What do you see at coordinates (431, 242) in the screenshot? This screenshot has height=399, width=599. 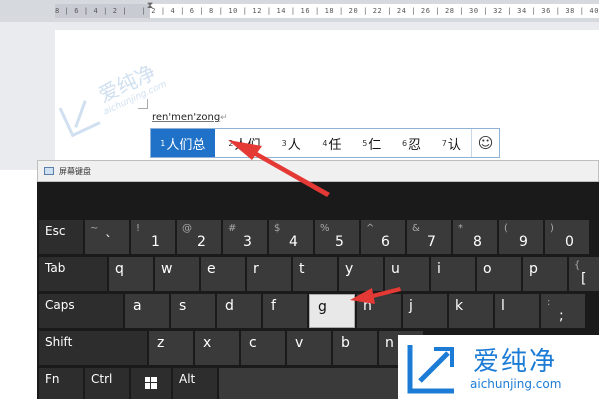 I see `key-main-label: 7` at bounding box center [431, 242].